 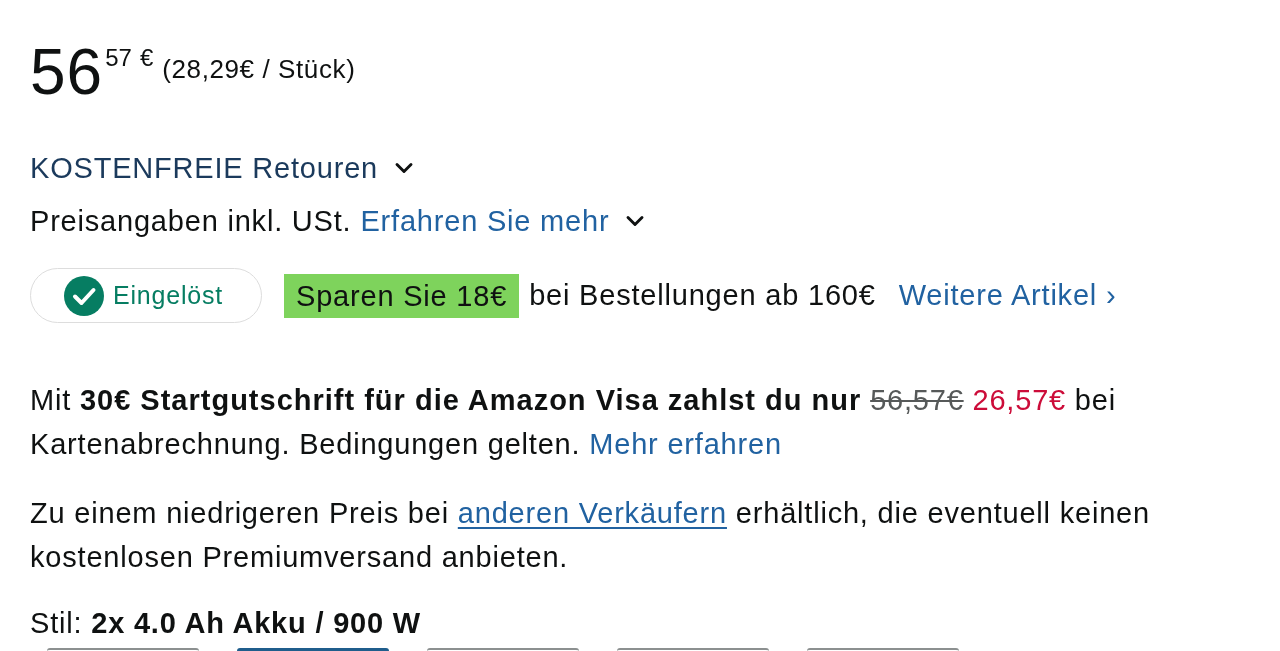 What do you see at coordinates (191, 221) in the screenshot?
I see `tax-note: Preisangaben inkl. USt.` at bounding box center [191, 221].